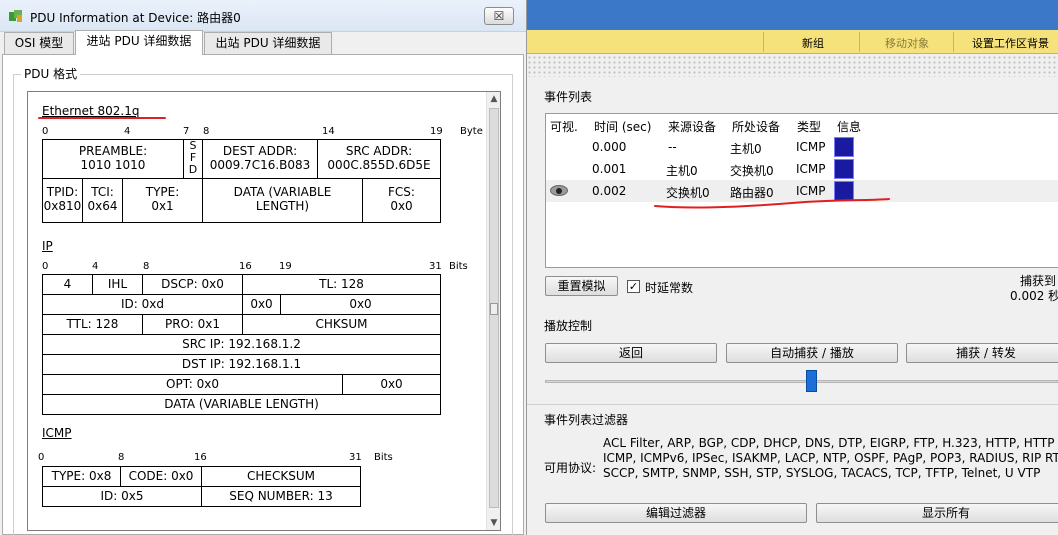 This screenshot has height=535, width=1058. I want to click on field-icmp-code: CODE: 0x0, so click(161, 476).